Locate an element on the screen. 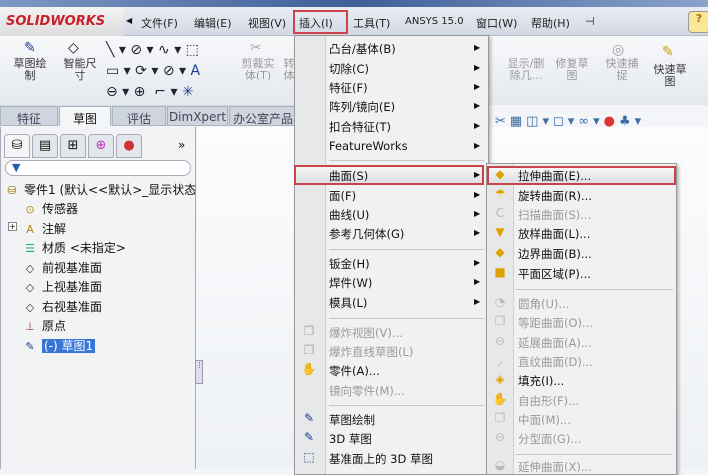 This screenshot has height=475, width=708. menu-help: 帮助(H) is located at coordinates (550, 23).